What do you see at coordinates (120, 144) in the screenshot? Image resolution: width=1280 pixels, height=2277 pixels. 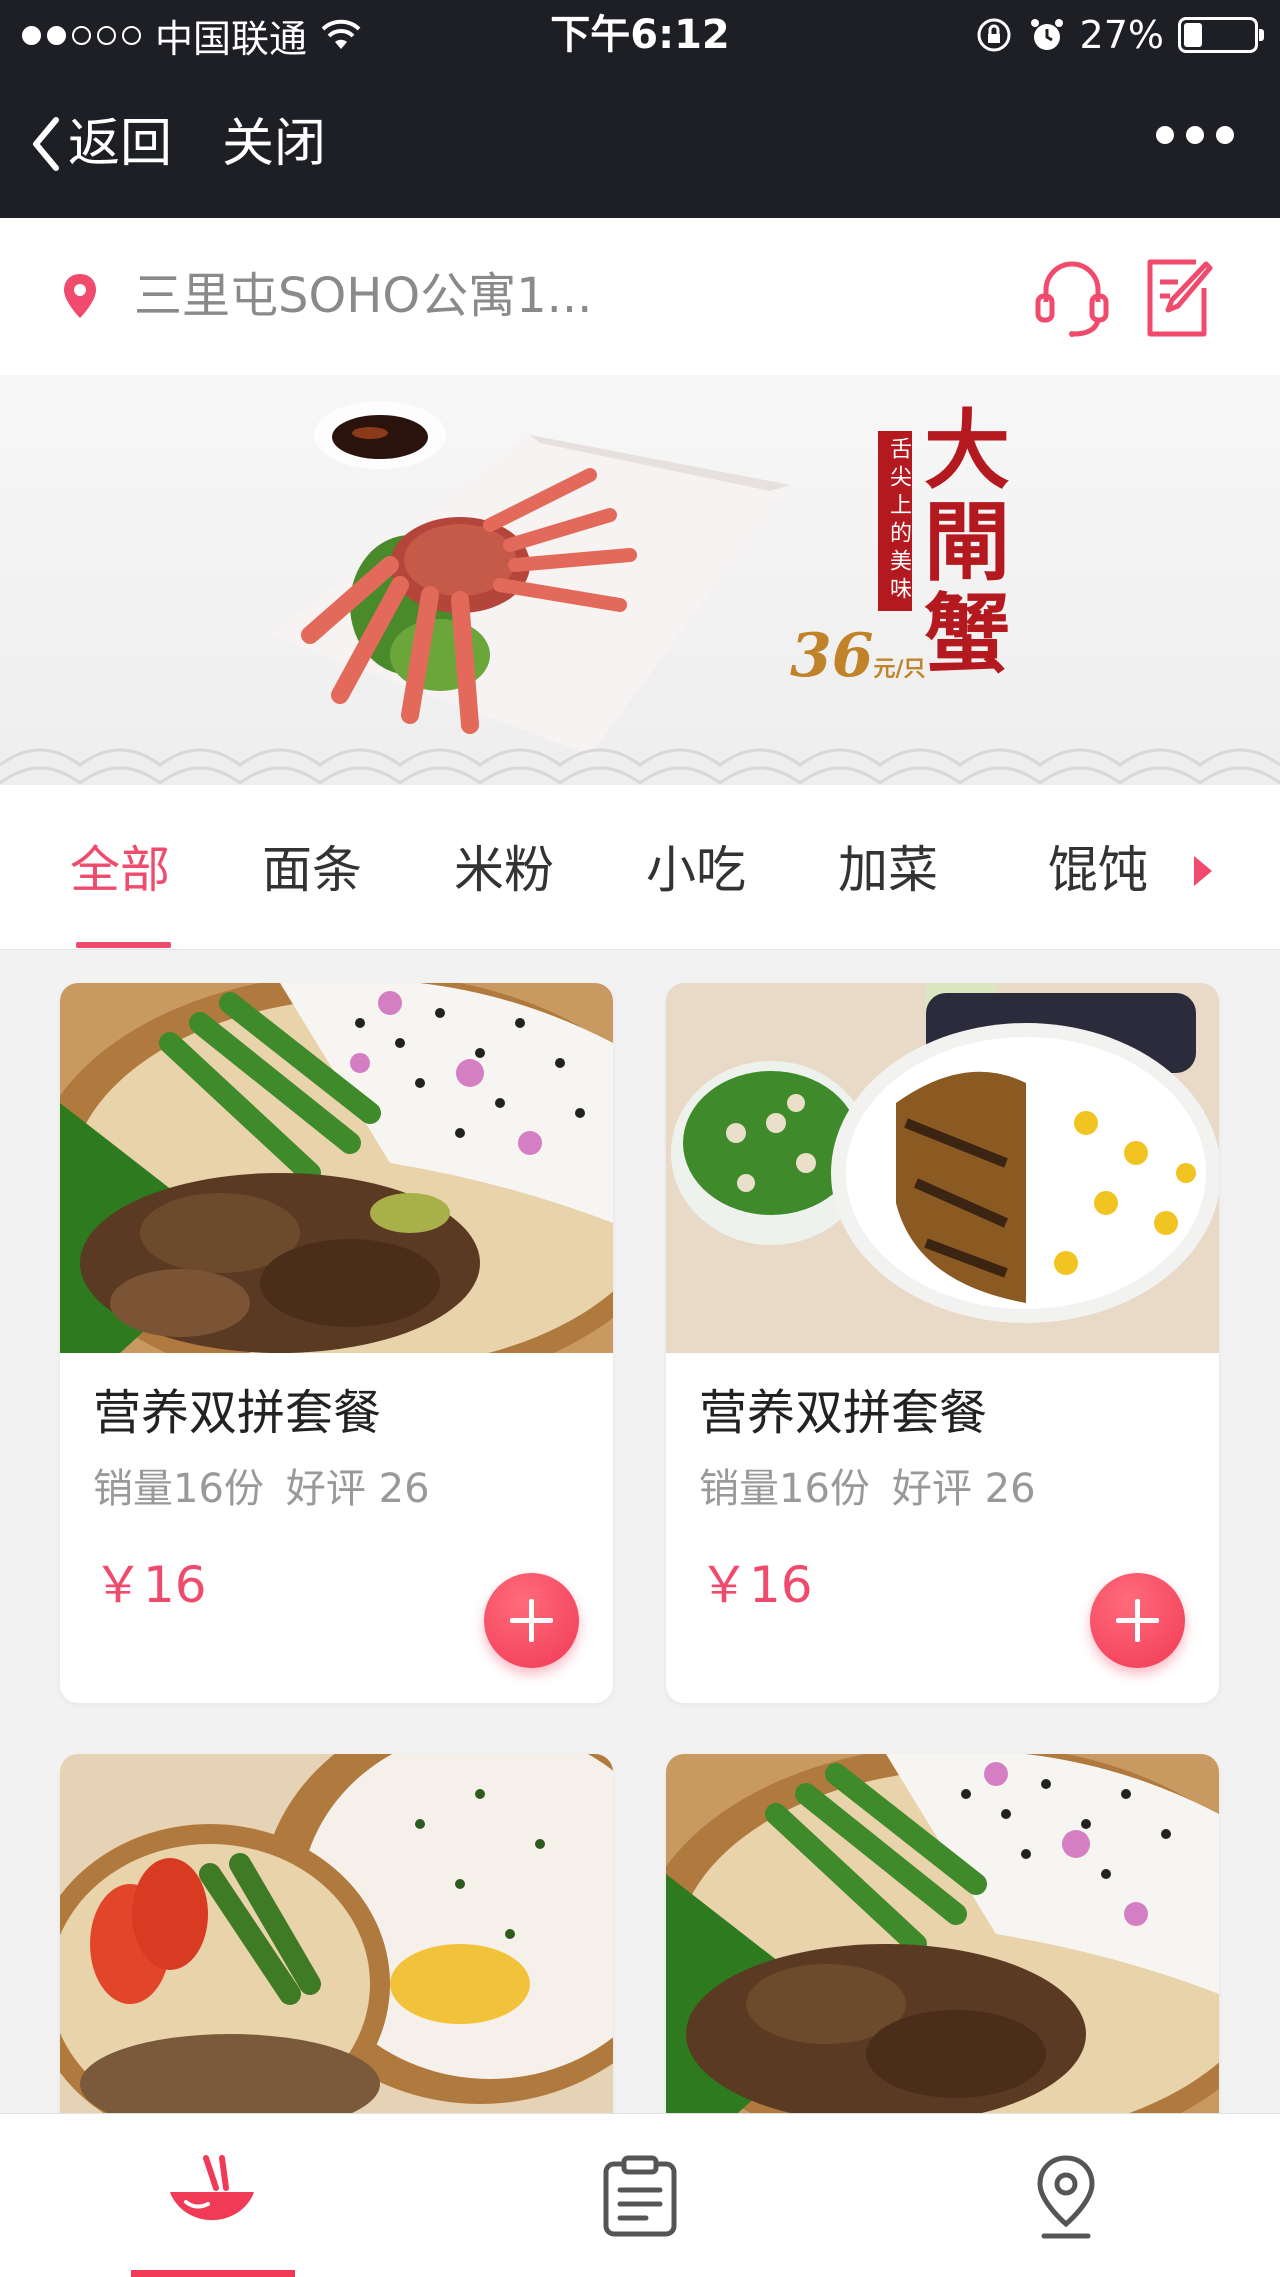 I see `back-label: 返回` at bounding box center [120, 144].